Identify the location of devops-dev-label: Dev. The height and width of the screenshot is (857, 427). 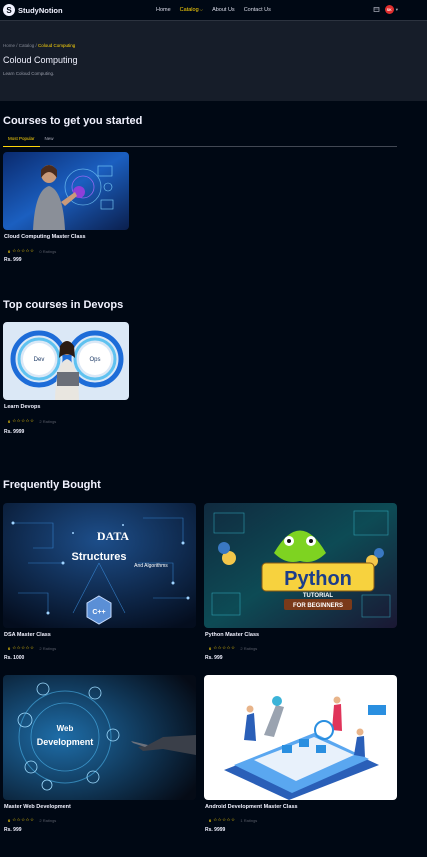
(39, 360).